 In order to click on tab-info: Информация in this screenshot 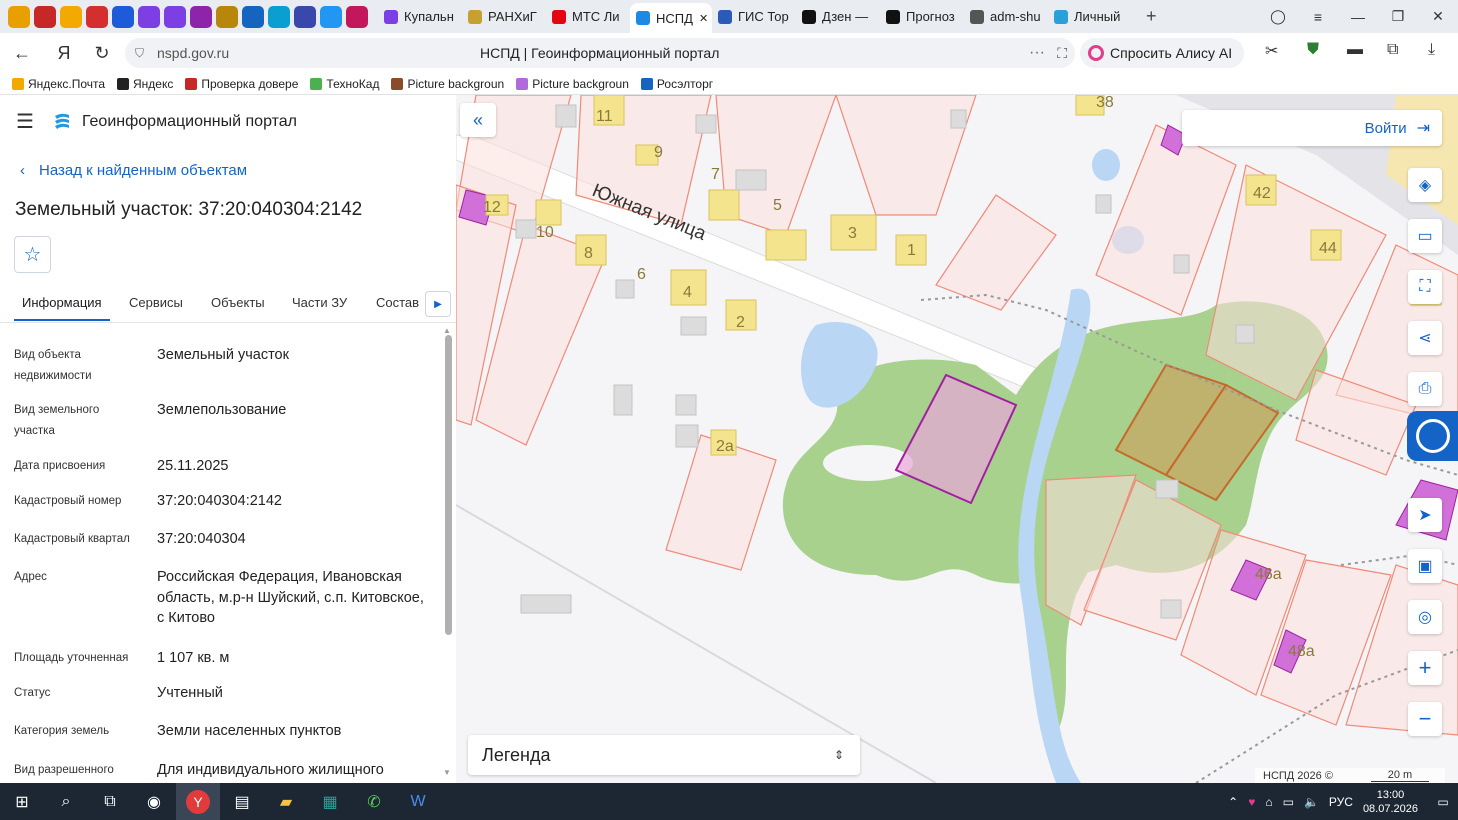, I will do `click(62, 308)`.